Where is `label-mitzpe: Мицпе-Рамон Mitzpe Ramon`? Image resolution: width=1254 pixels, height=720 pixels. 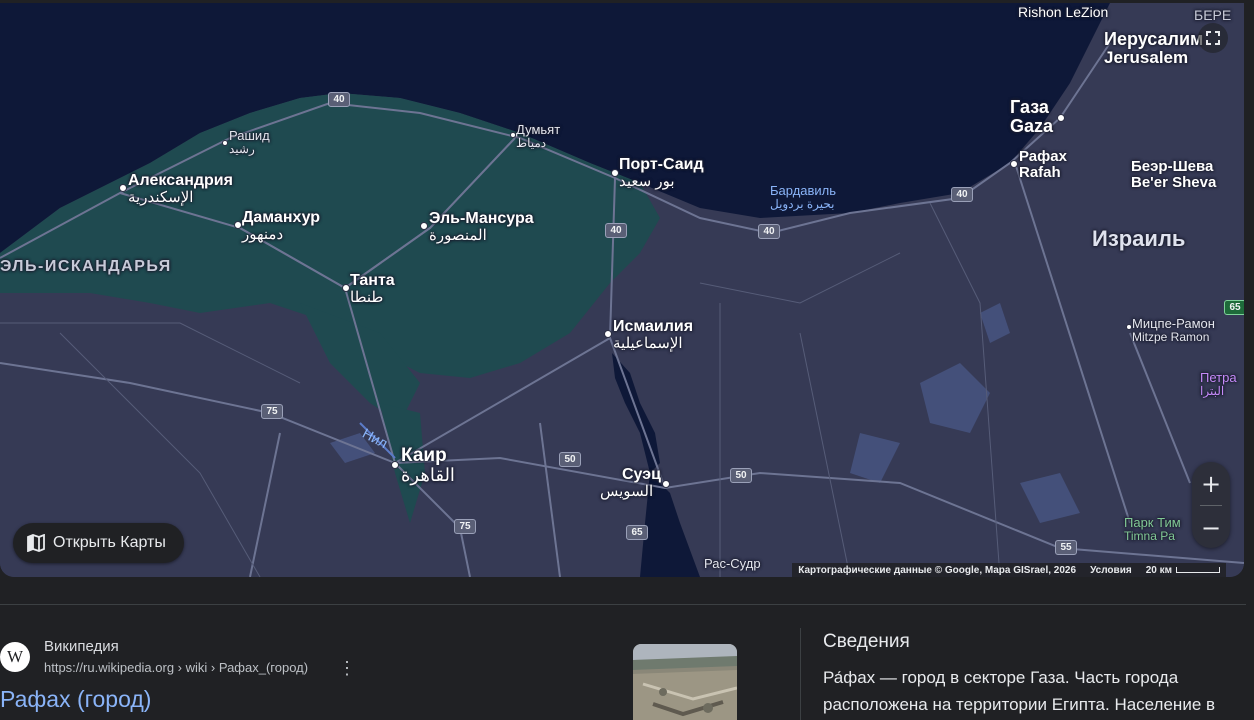 label-mitzpe: Мицпе-Рамон Mitzpe Ramon is located at coordinates (1173, 330).